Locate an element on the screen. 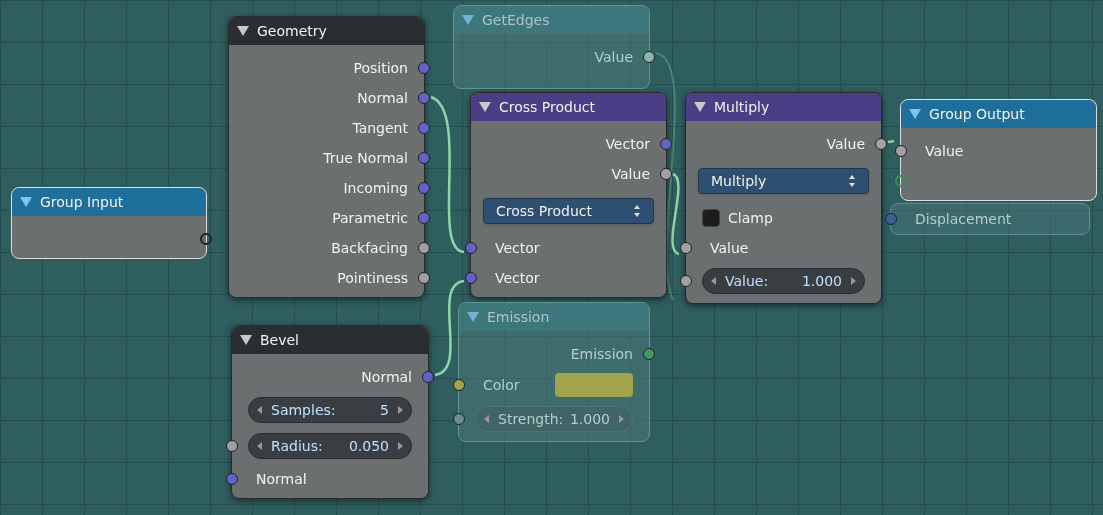  node-header: Multiply is located at coordinates (783, 107).